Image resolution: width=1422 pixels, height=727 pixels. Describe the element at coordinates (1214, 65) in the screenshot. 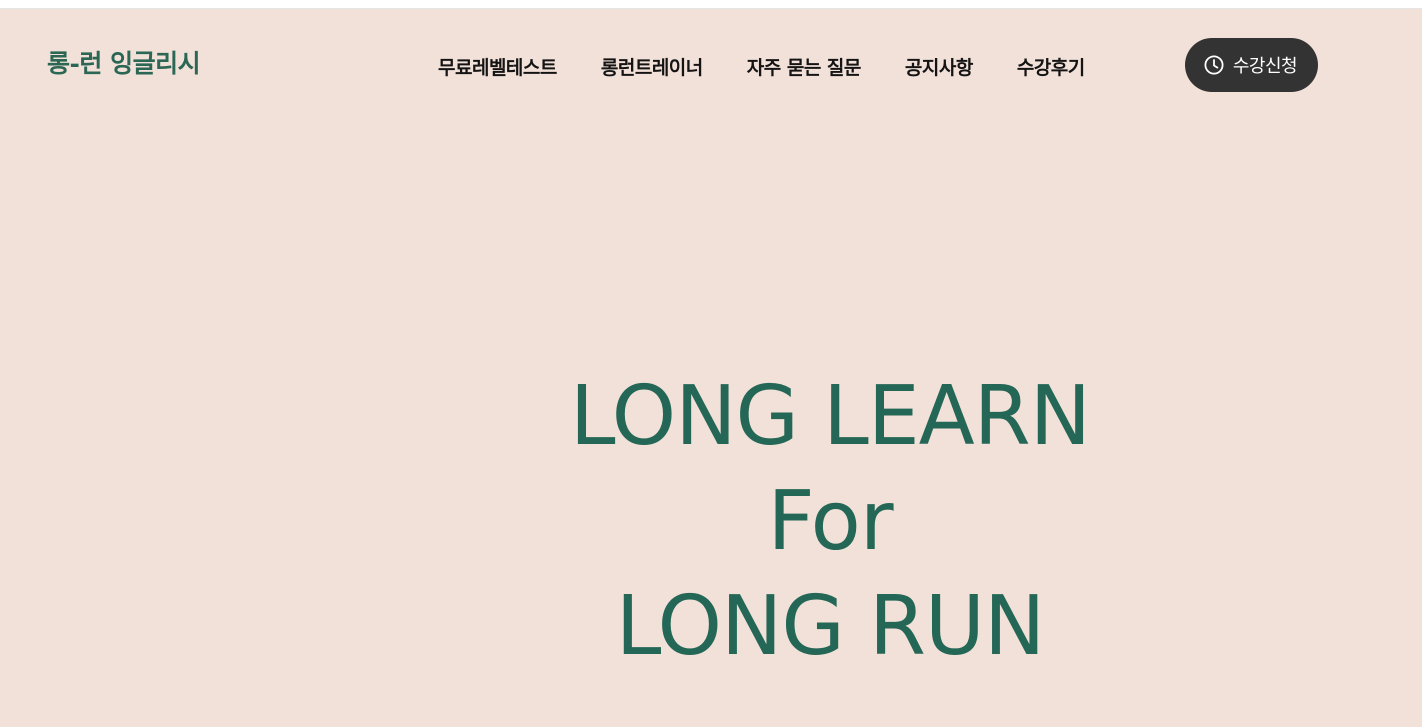

I see `clock-icon` at that location.